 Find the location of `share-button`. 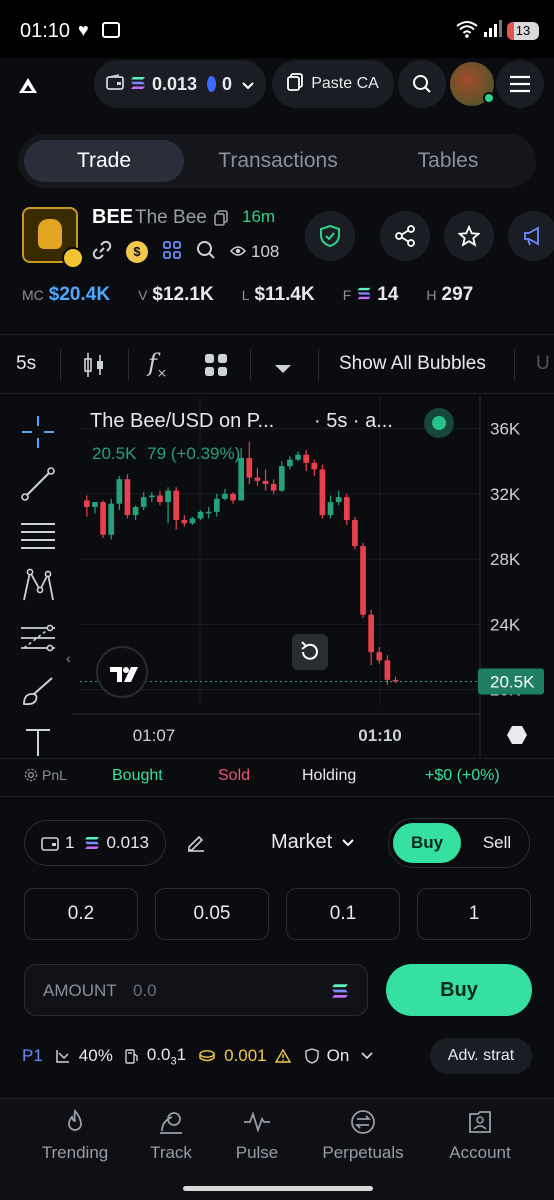

share-button is located at coordinates (405, 236).